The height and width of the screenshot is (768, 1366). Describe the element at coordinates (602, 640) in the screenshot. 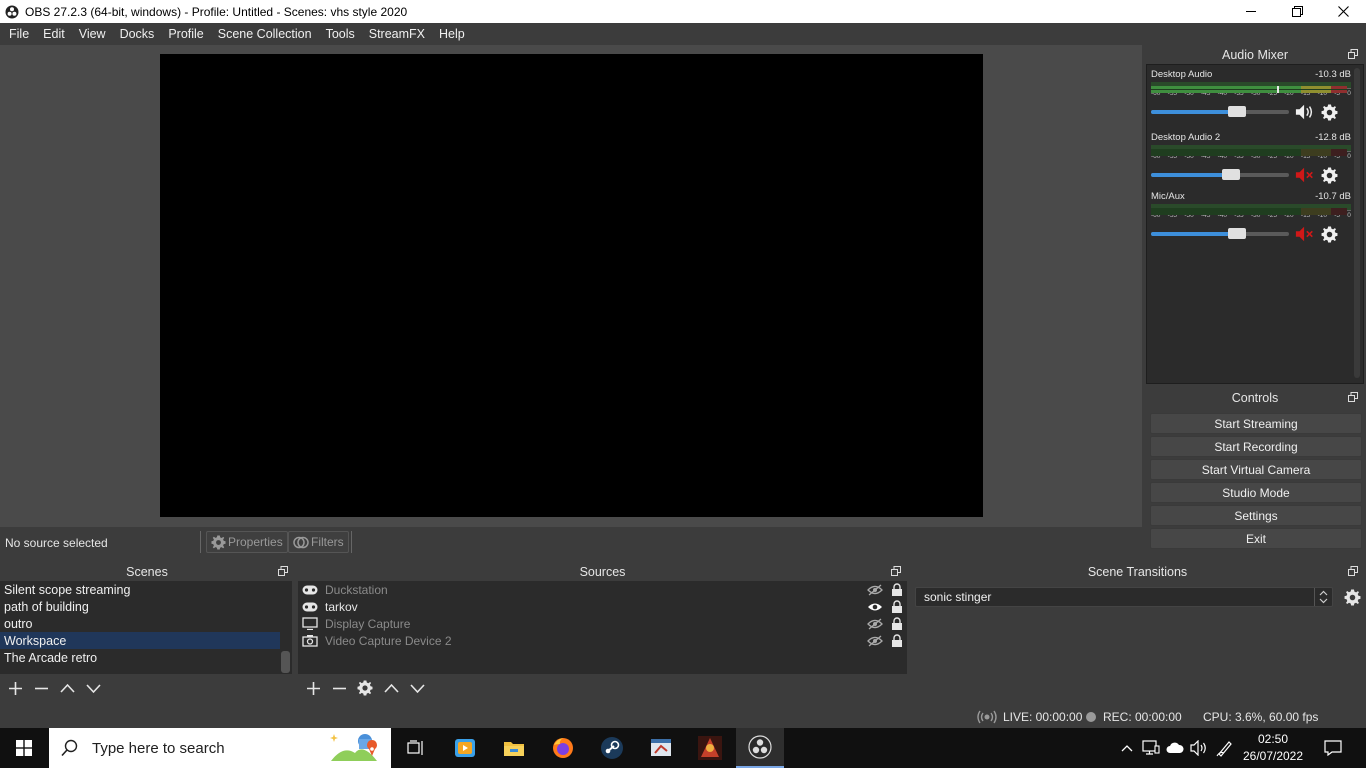

I see `source-item: Video Capture Device 2` at that location.